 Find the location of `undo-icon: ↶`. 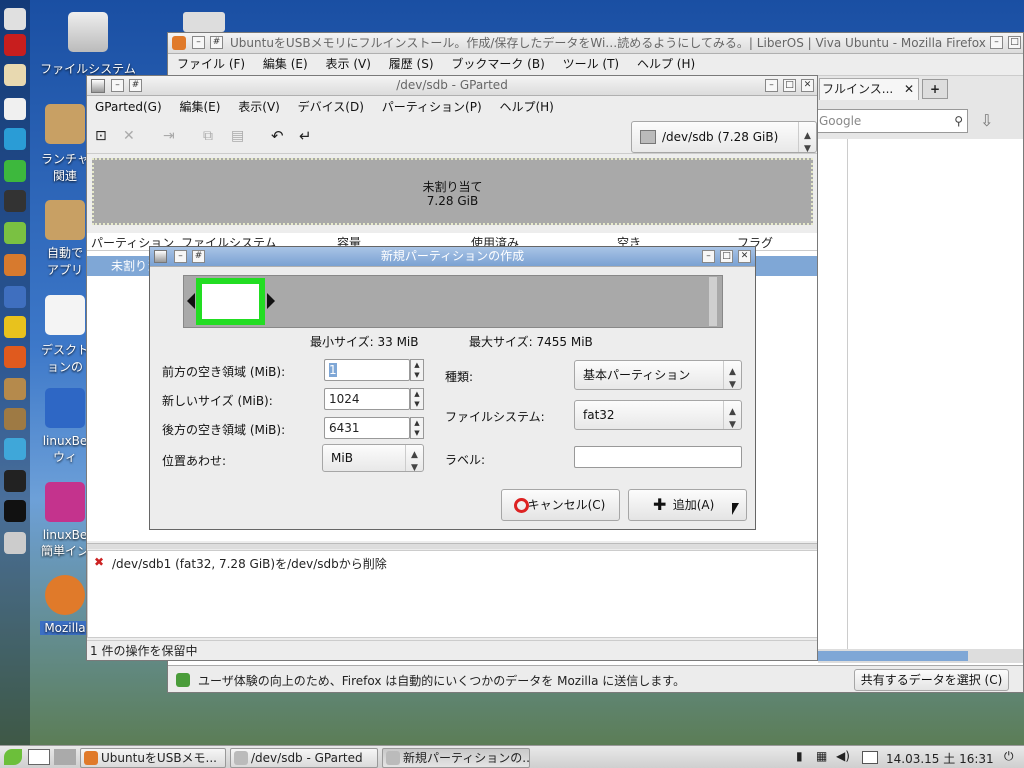

undo-icon: ↶ is located at coordinates (277, 136).